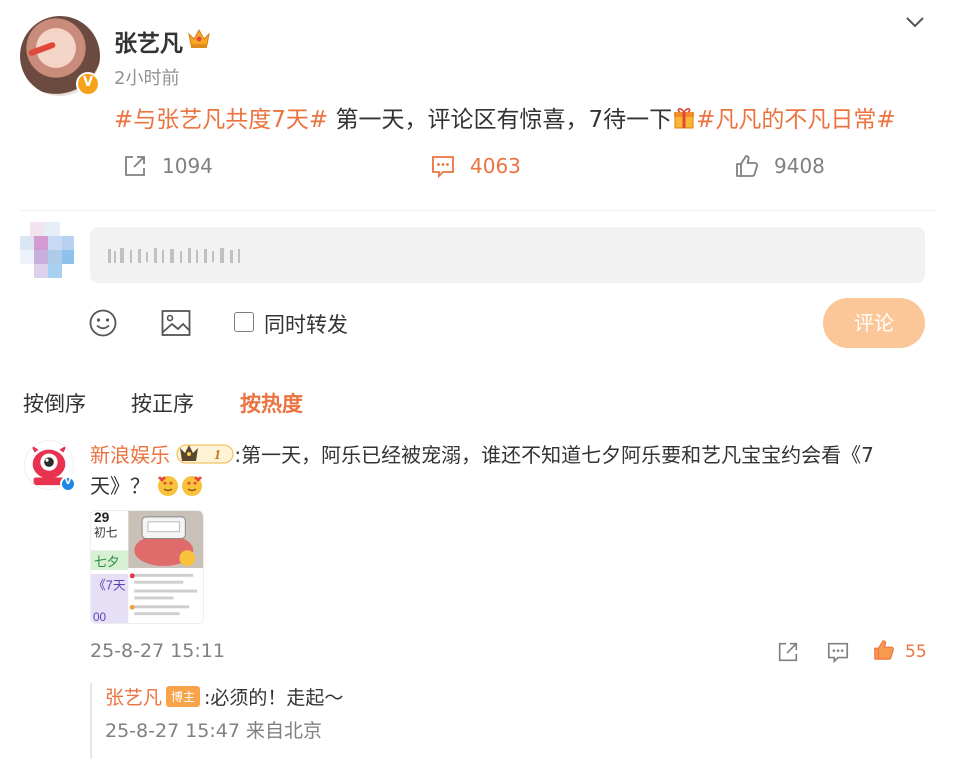 The height and width of the screenshot is (762, 957). I want to click on thumb-lunar-day: 初七, so click(106, 533).